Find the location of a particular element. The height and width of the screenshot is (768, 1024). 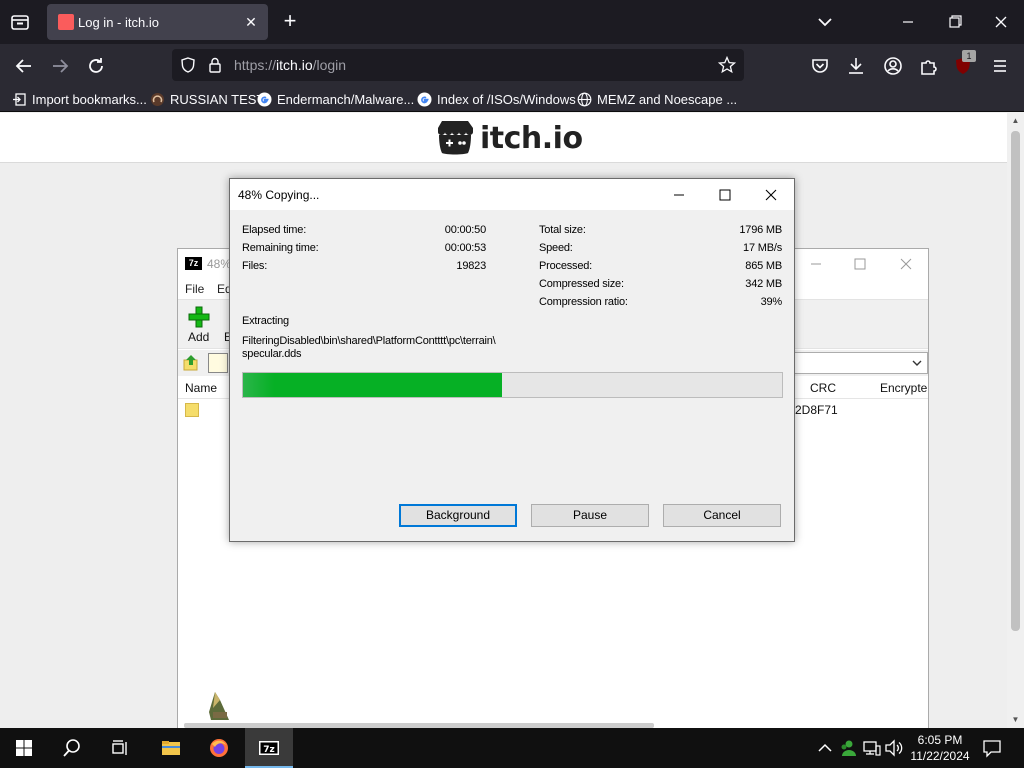

7zip-app-icon: 7z is located at coordinates (193, 263).